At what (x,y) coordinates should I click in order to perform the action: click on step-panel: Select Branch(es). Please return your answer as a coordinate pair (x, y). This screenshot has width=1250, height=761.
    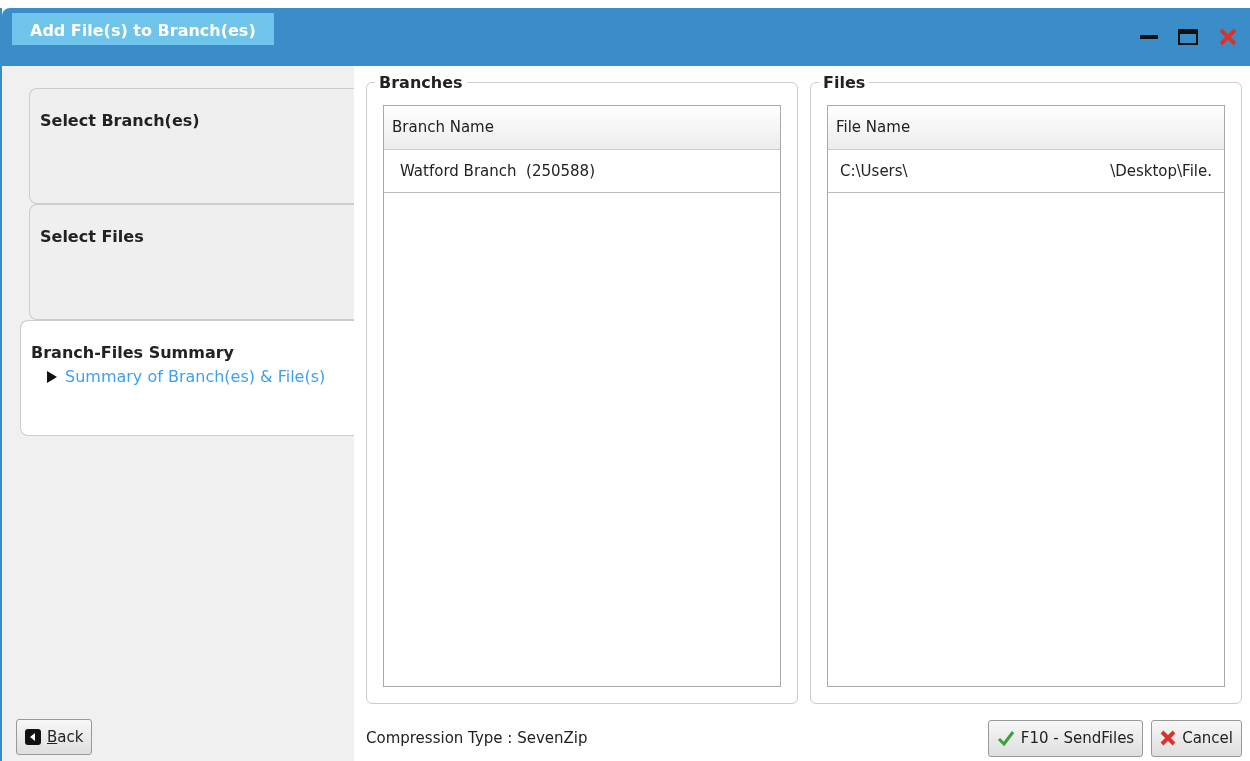
    Looking at the image, I should click on (191, 146).